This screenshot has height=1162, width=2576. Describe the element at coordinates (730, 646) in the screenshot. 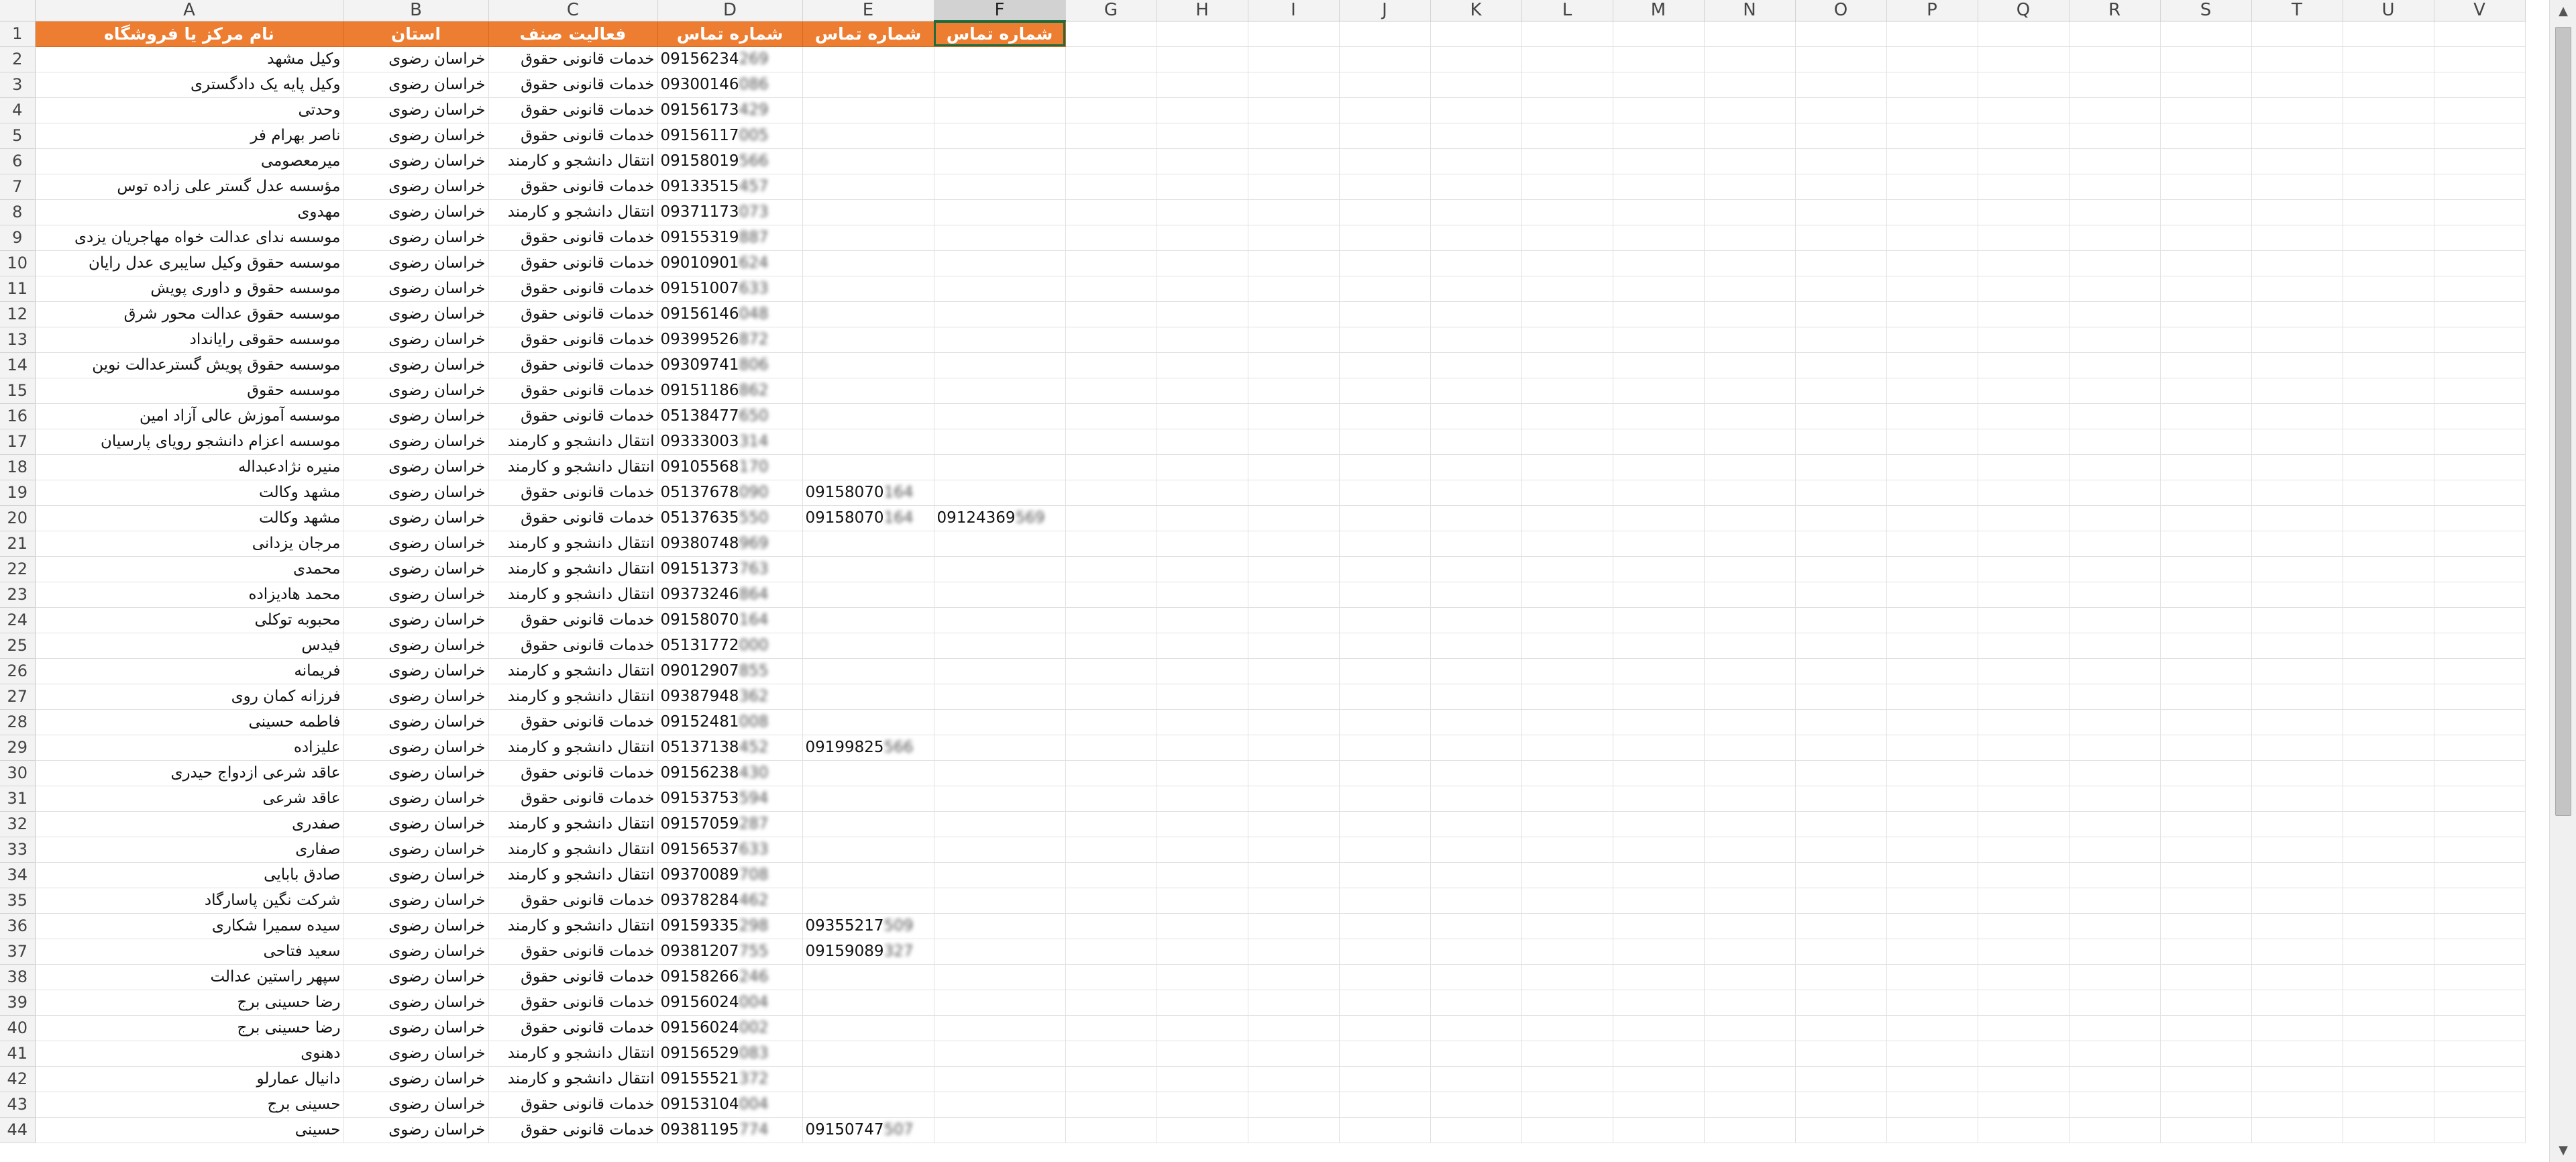

I see `phone-cell-1: 05131772000` at that location.